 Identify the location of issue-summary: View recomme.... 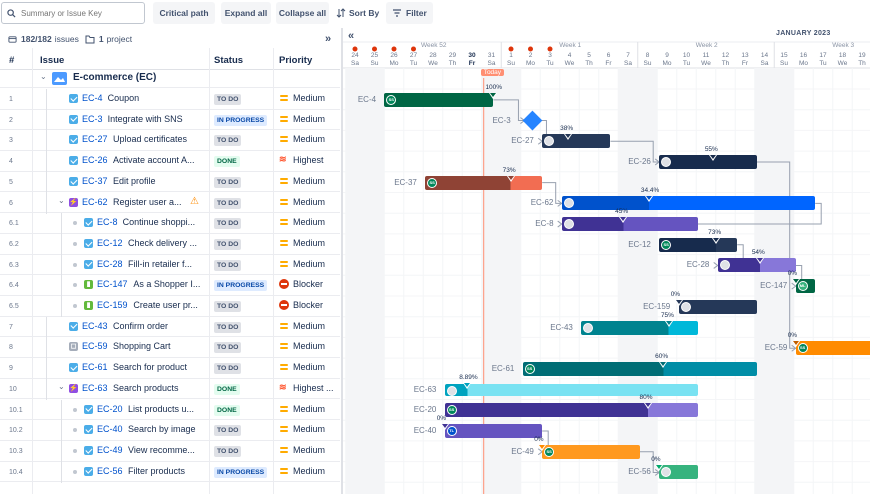
(161, 450).